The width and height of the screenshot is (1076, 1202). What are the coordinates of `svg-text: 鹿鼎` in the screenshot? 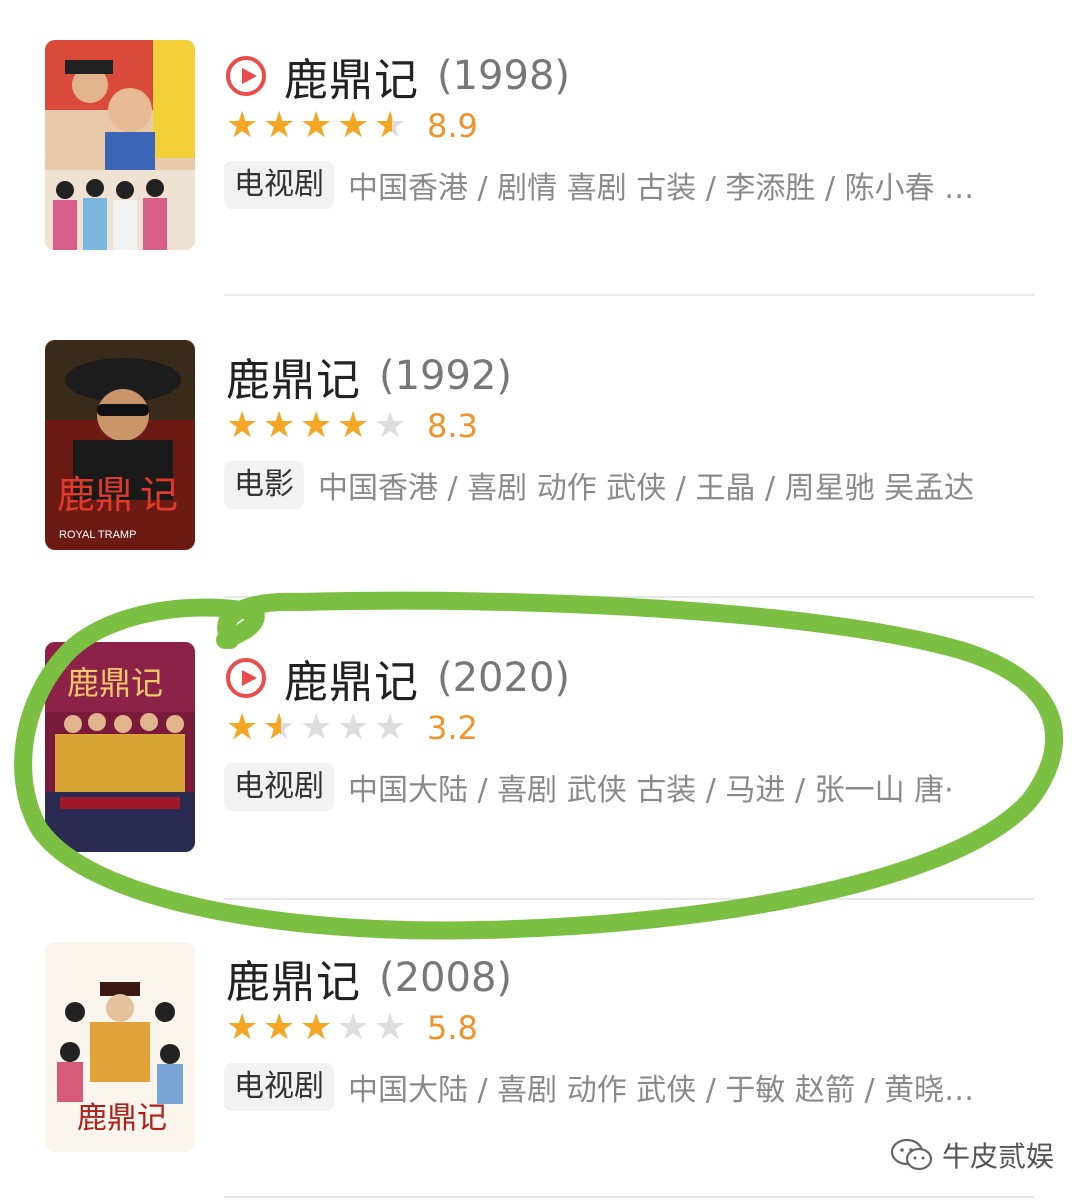 It's located at (95, 496).